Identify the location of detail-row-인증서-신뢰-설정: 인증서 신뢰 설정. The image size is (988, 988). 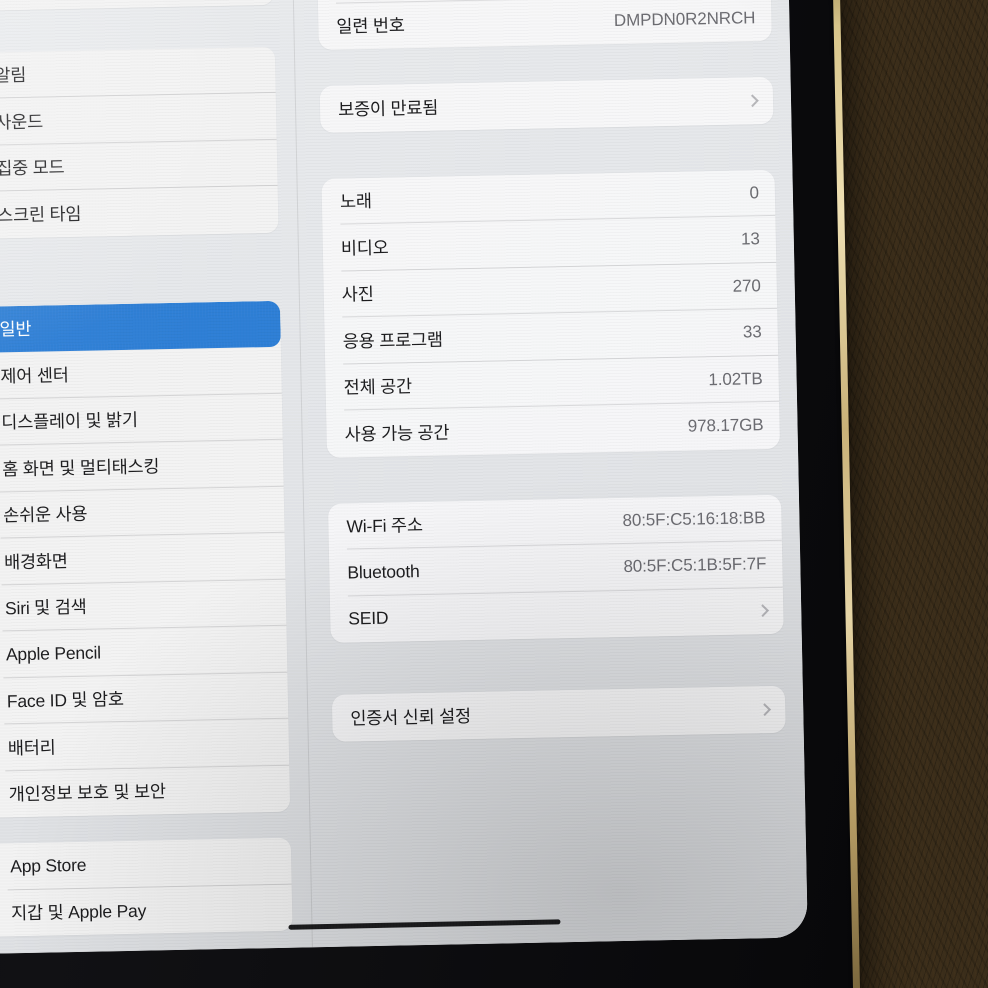
(559, 714).